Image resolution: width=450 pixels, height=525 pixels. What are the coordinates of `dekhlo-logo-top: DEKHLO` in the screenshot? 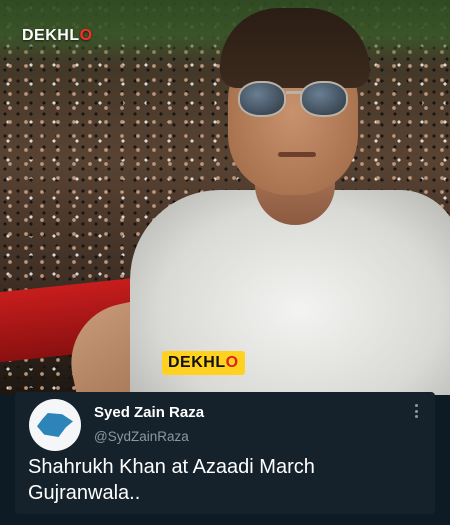 It's located at (57, 36).